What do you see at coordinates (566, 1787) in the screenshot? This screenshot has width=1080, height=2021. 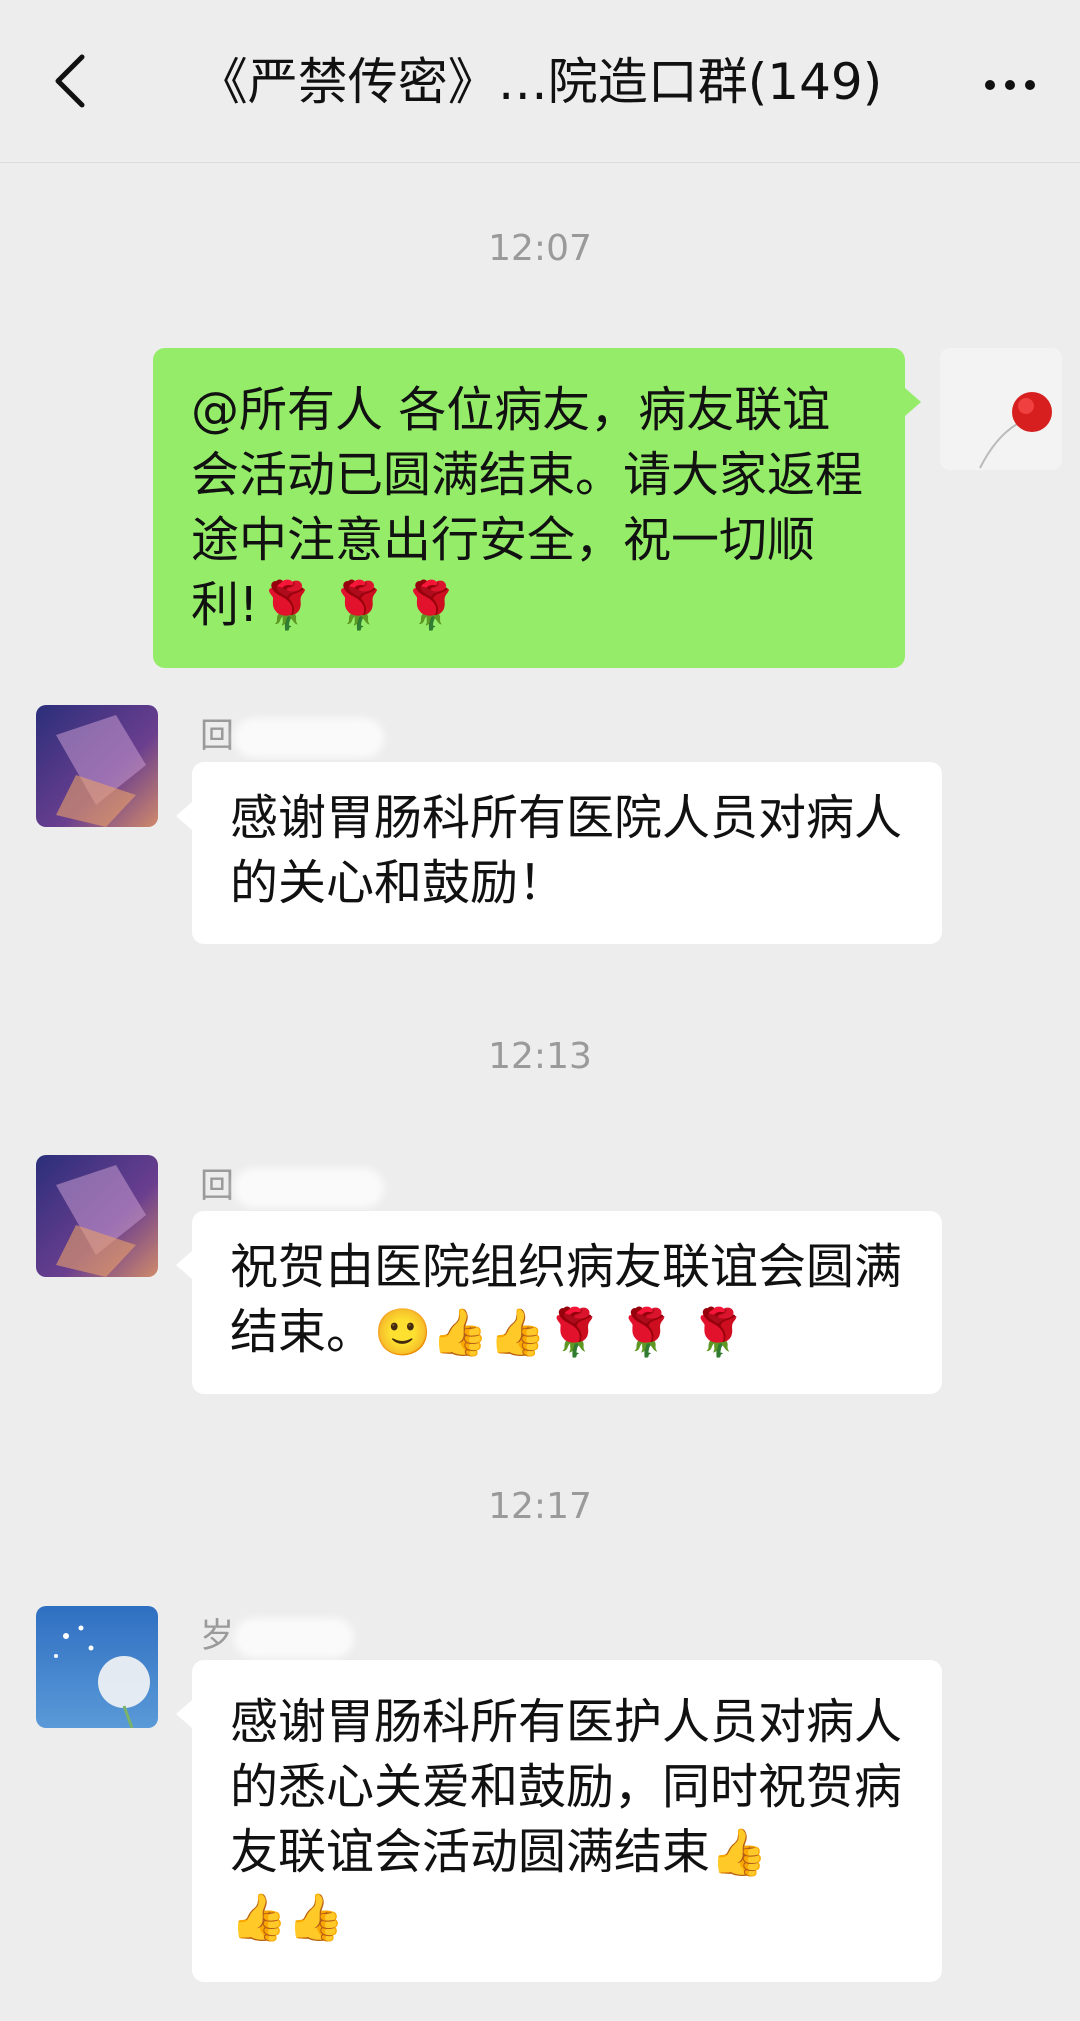 I see `message-text: 感谢胃肠科所有医护人员对病人的悉心关爱和鼓励，同时祝贺病友联谊会活动圆满结束` at bounding box center [566, 1787].